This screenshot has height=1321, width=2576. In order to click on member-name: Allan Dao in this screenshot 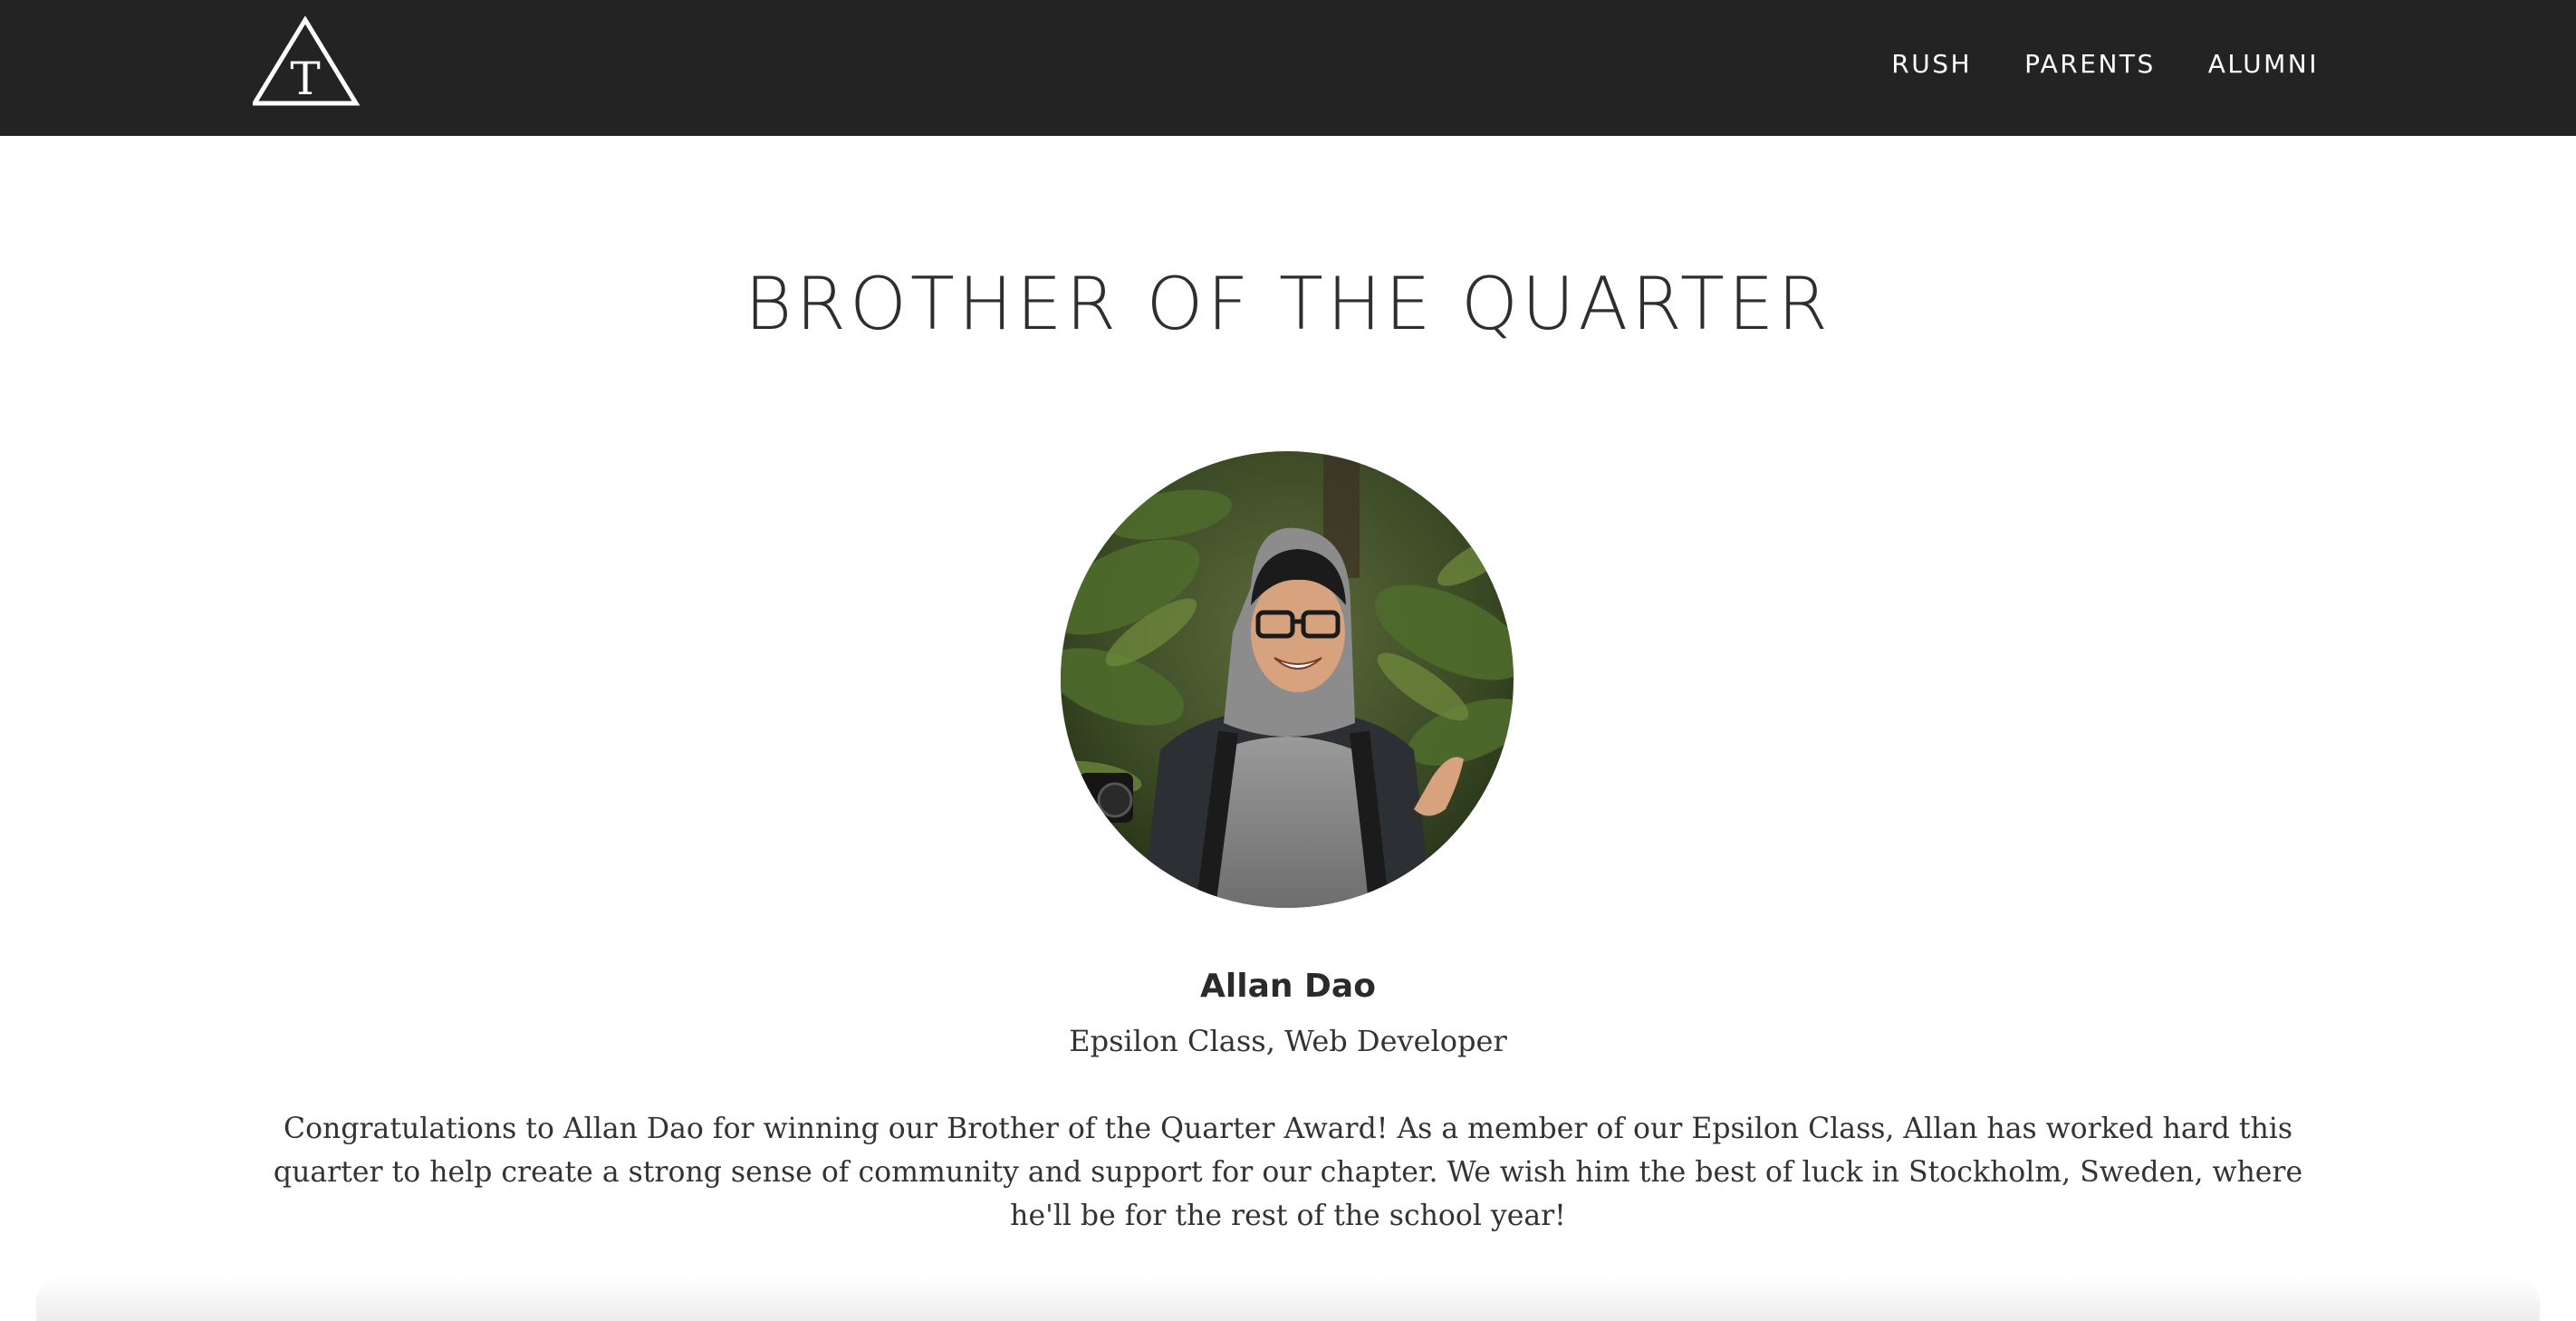, I will do `click(1288, 987)`.